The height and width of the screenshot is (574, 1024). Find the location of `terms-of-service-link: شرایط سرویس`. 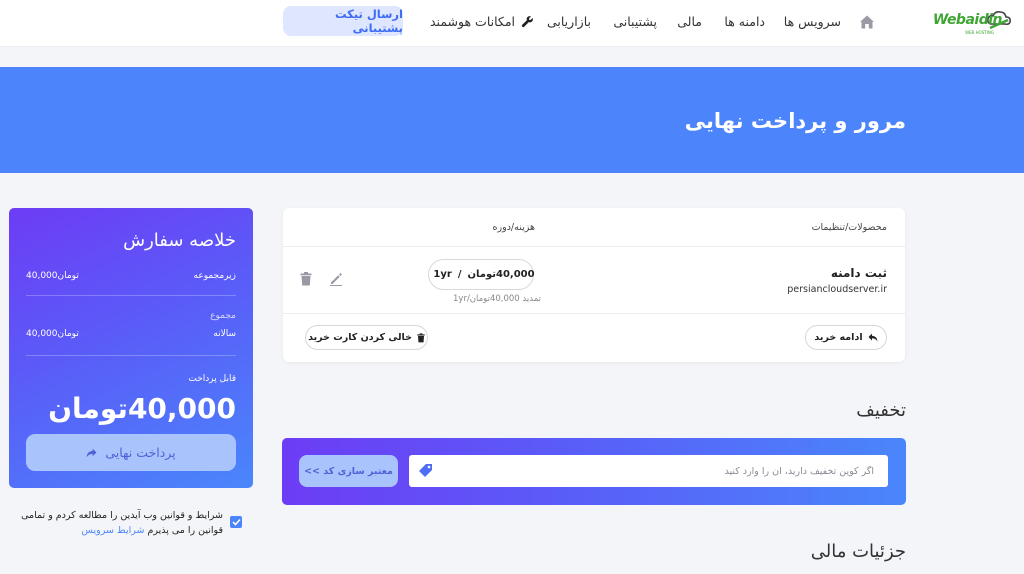

terms-of-service-link: شرایط سرویس is located at coordinates (112, 530).